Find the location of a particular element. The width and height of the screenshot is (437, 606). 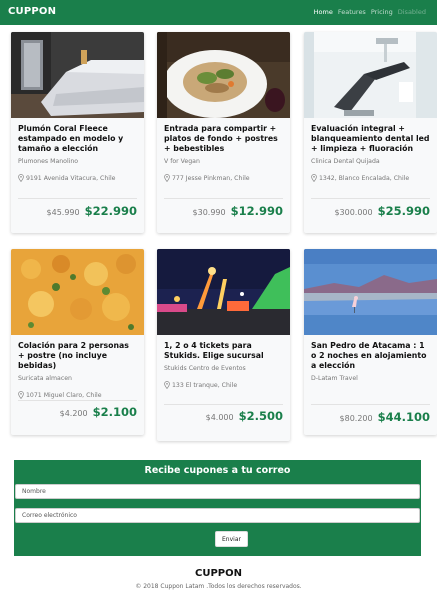

deal-prices: $4.200 $2.100 is located at coordinates (98, 412).